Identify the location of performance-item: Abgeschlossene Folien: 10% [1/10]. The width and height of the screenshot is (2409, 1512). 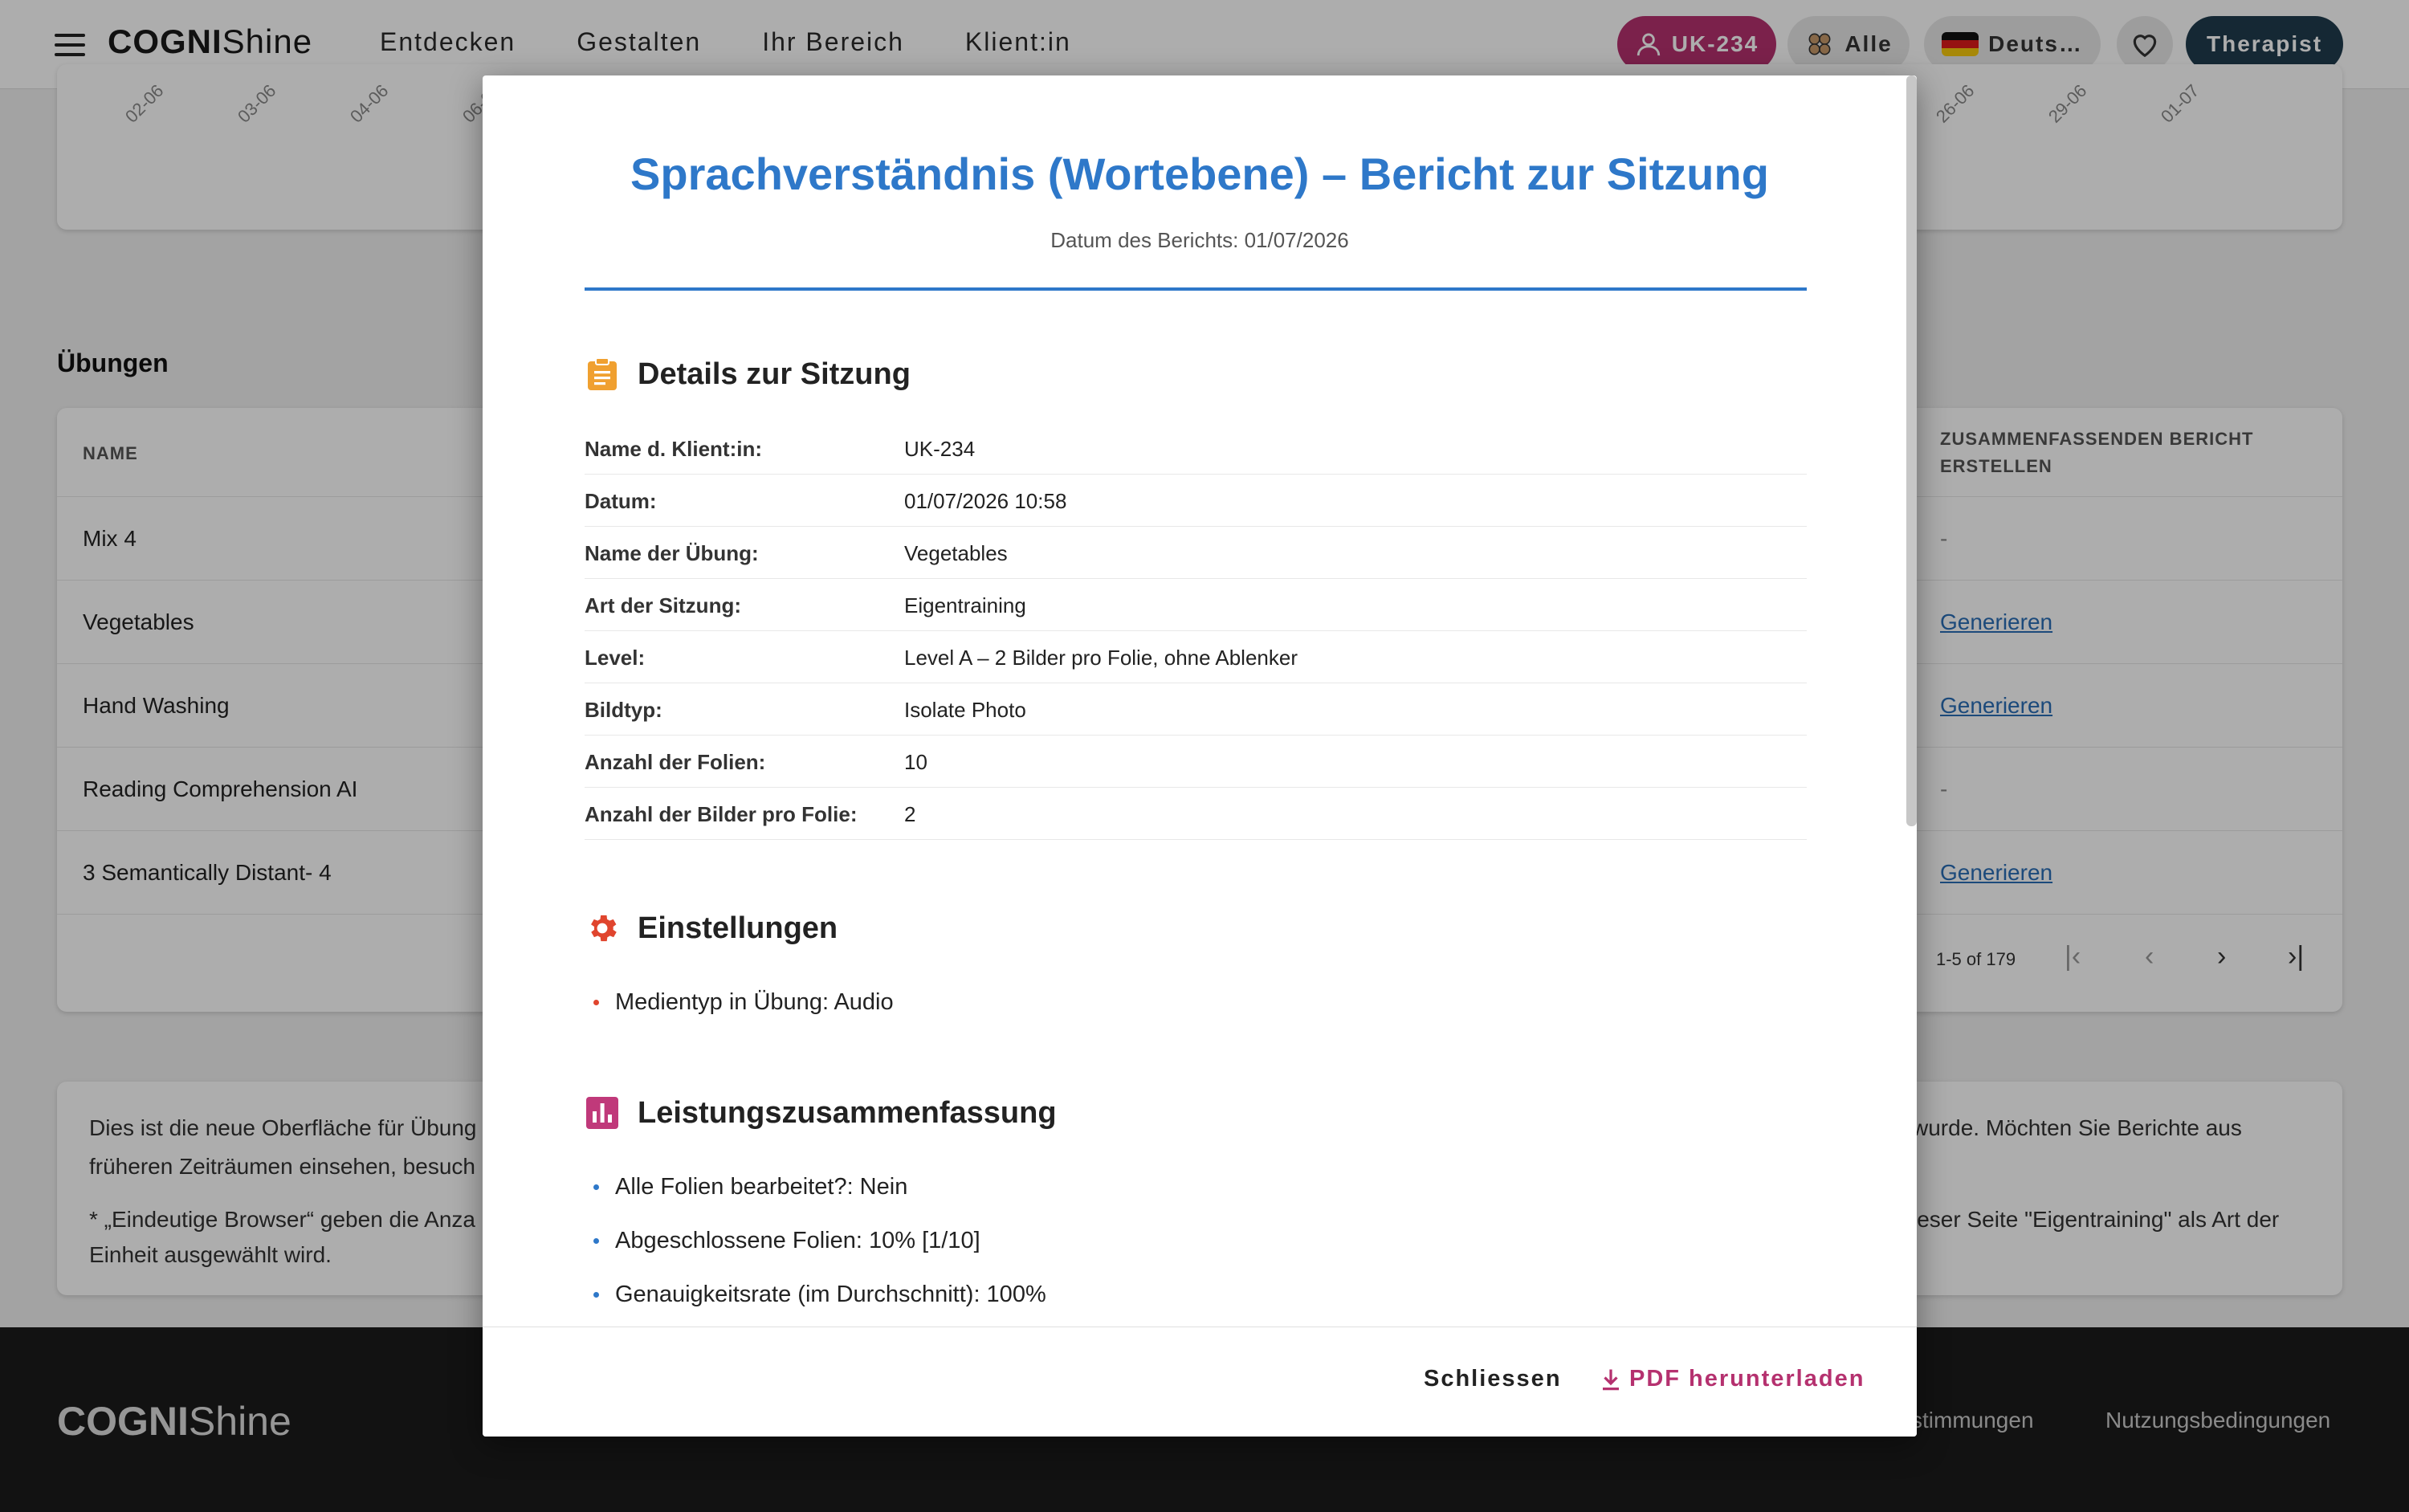
(787, 1241).